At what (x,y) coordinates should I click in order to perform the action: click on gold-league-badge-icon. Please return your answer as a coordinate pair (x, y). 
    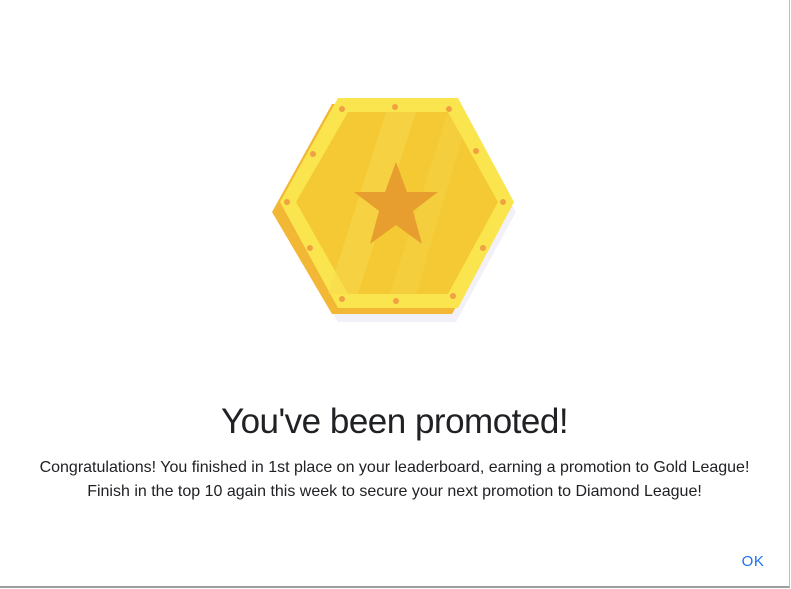
    Looking at the image, I should click on (394, 210).